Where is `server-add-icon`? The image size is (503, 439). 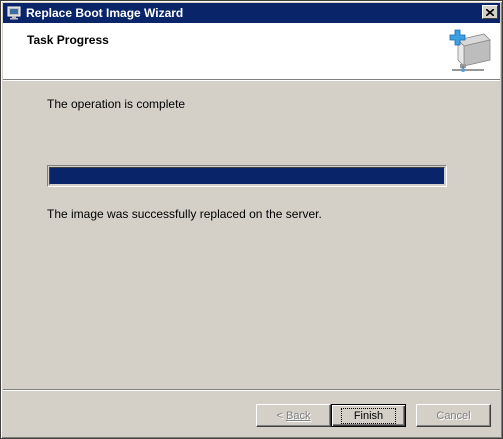
server-add-icon is located at coordinates (470, 50).